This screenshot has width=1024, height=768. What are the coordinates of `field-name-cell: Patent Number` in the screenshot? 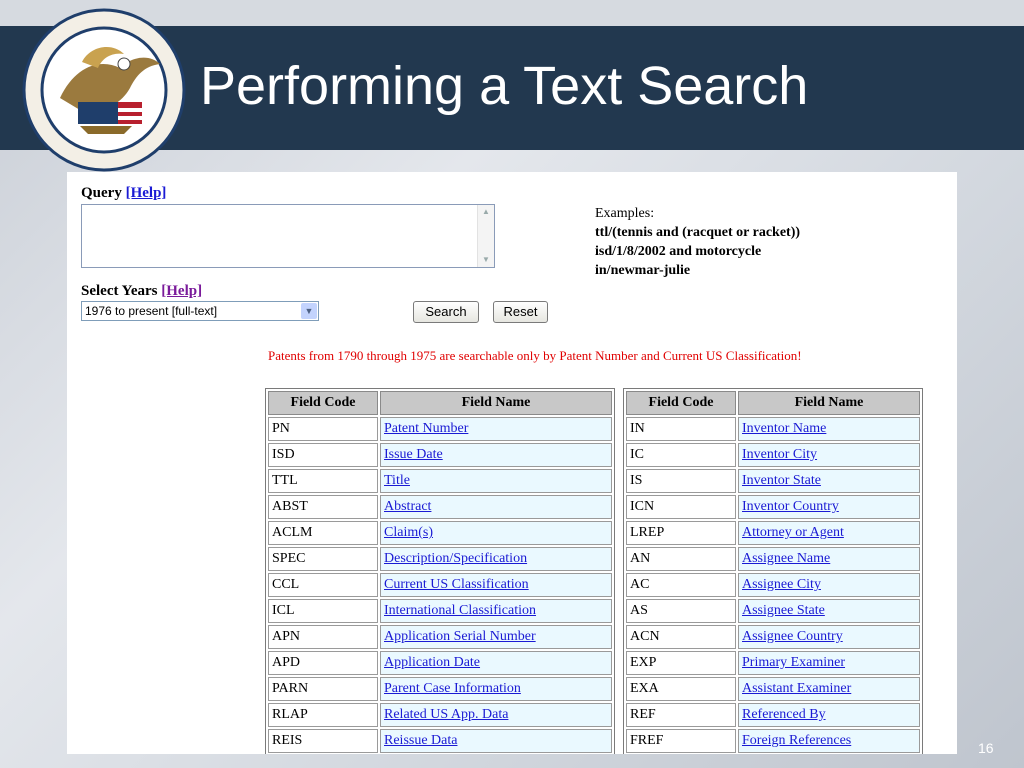 It's located at (496, 429).